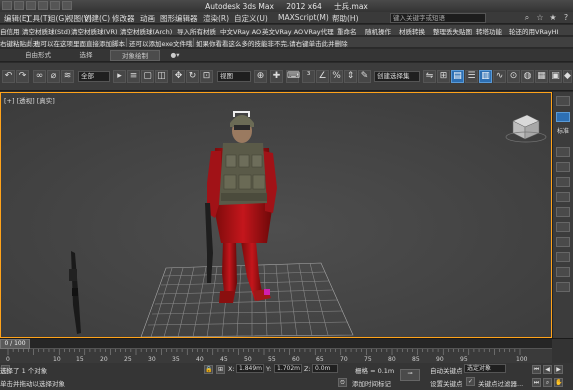 The image size is (573, 390). I want to click on render-production-icon: ◆, so click(567, 76).